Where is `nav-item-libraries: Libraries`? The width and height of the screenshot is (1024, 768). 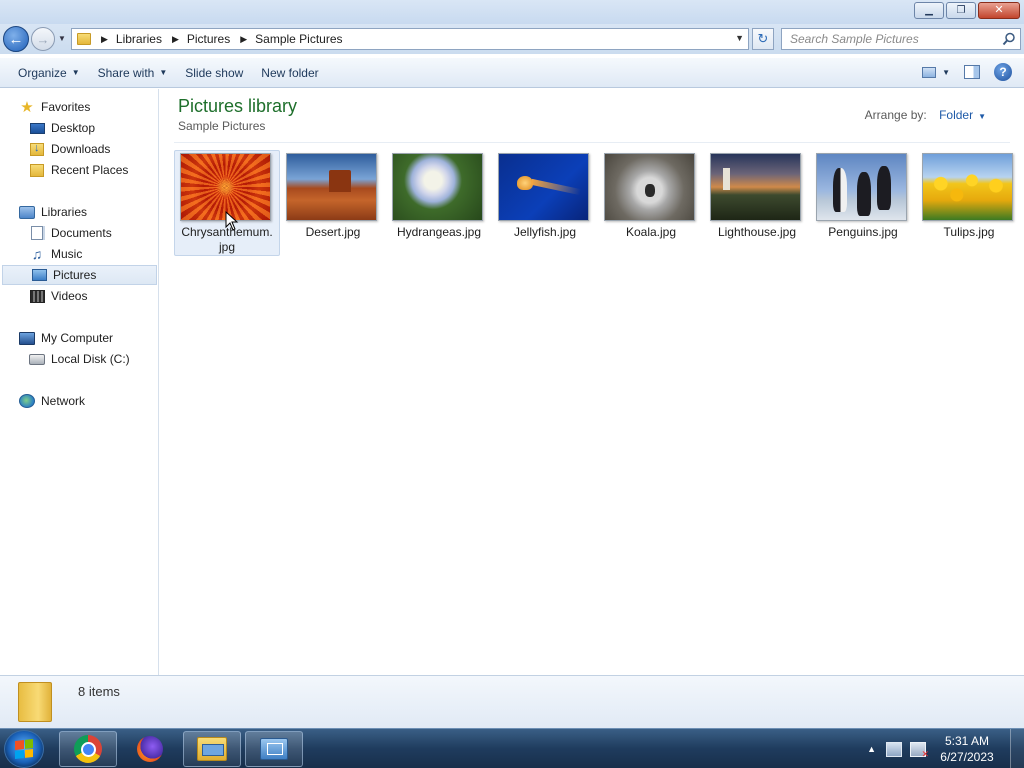
nav-item-libraries: Libraries is located at coordinates (53, 212).